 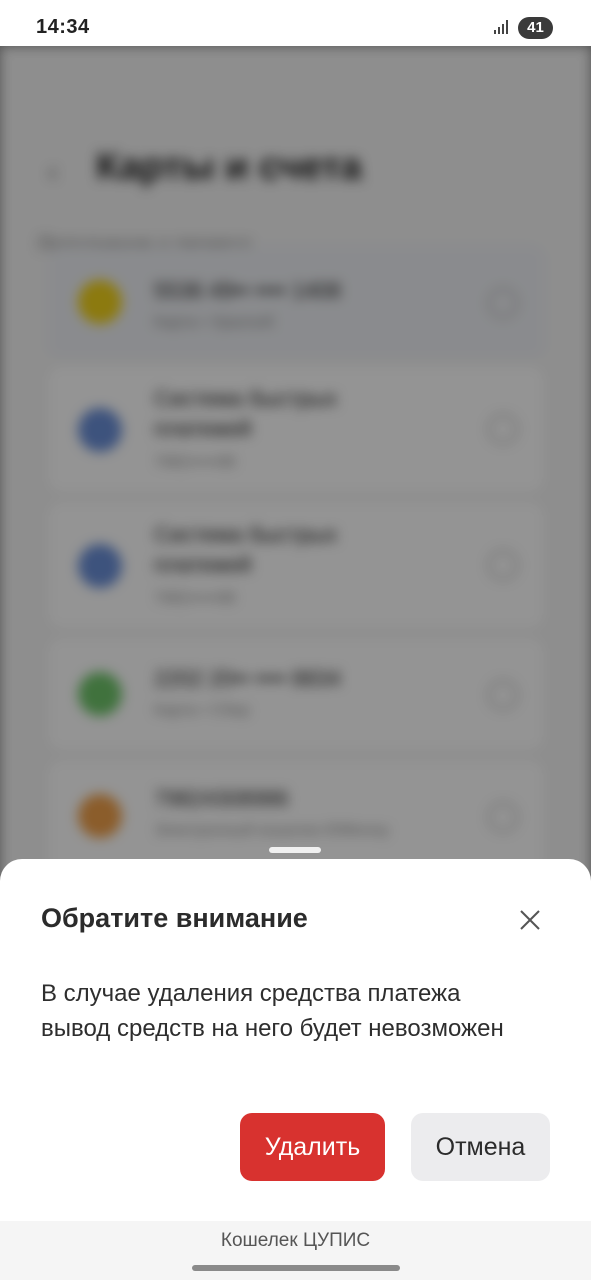 I want to click on status-time: 14:34, so click(x=63, y=27).